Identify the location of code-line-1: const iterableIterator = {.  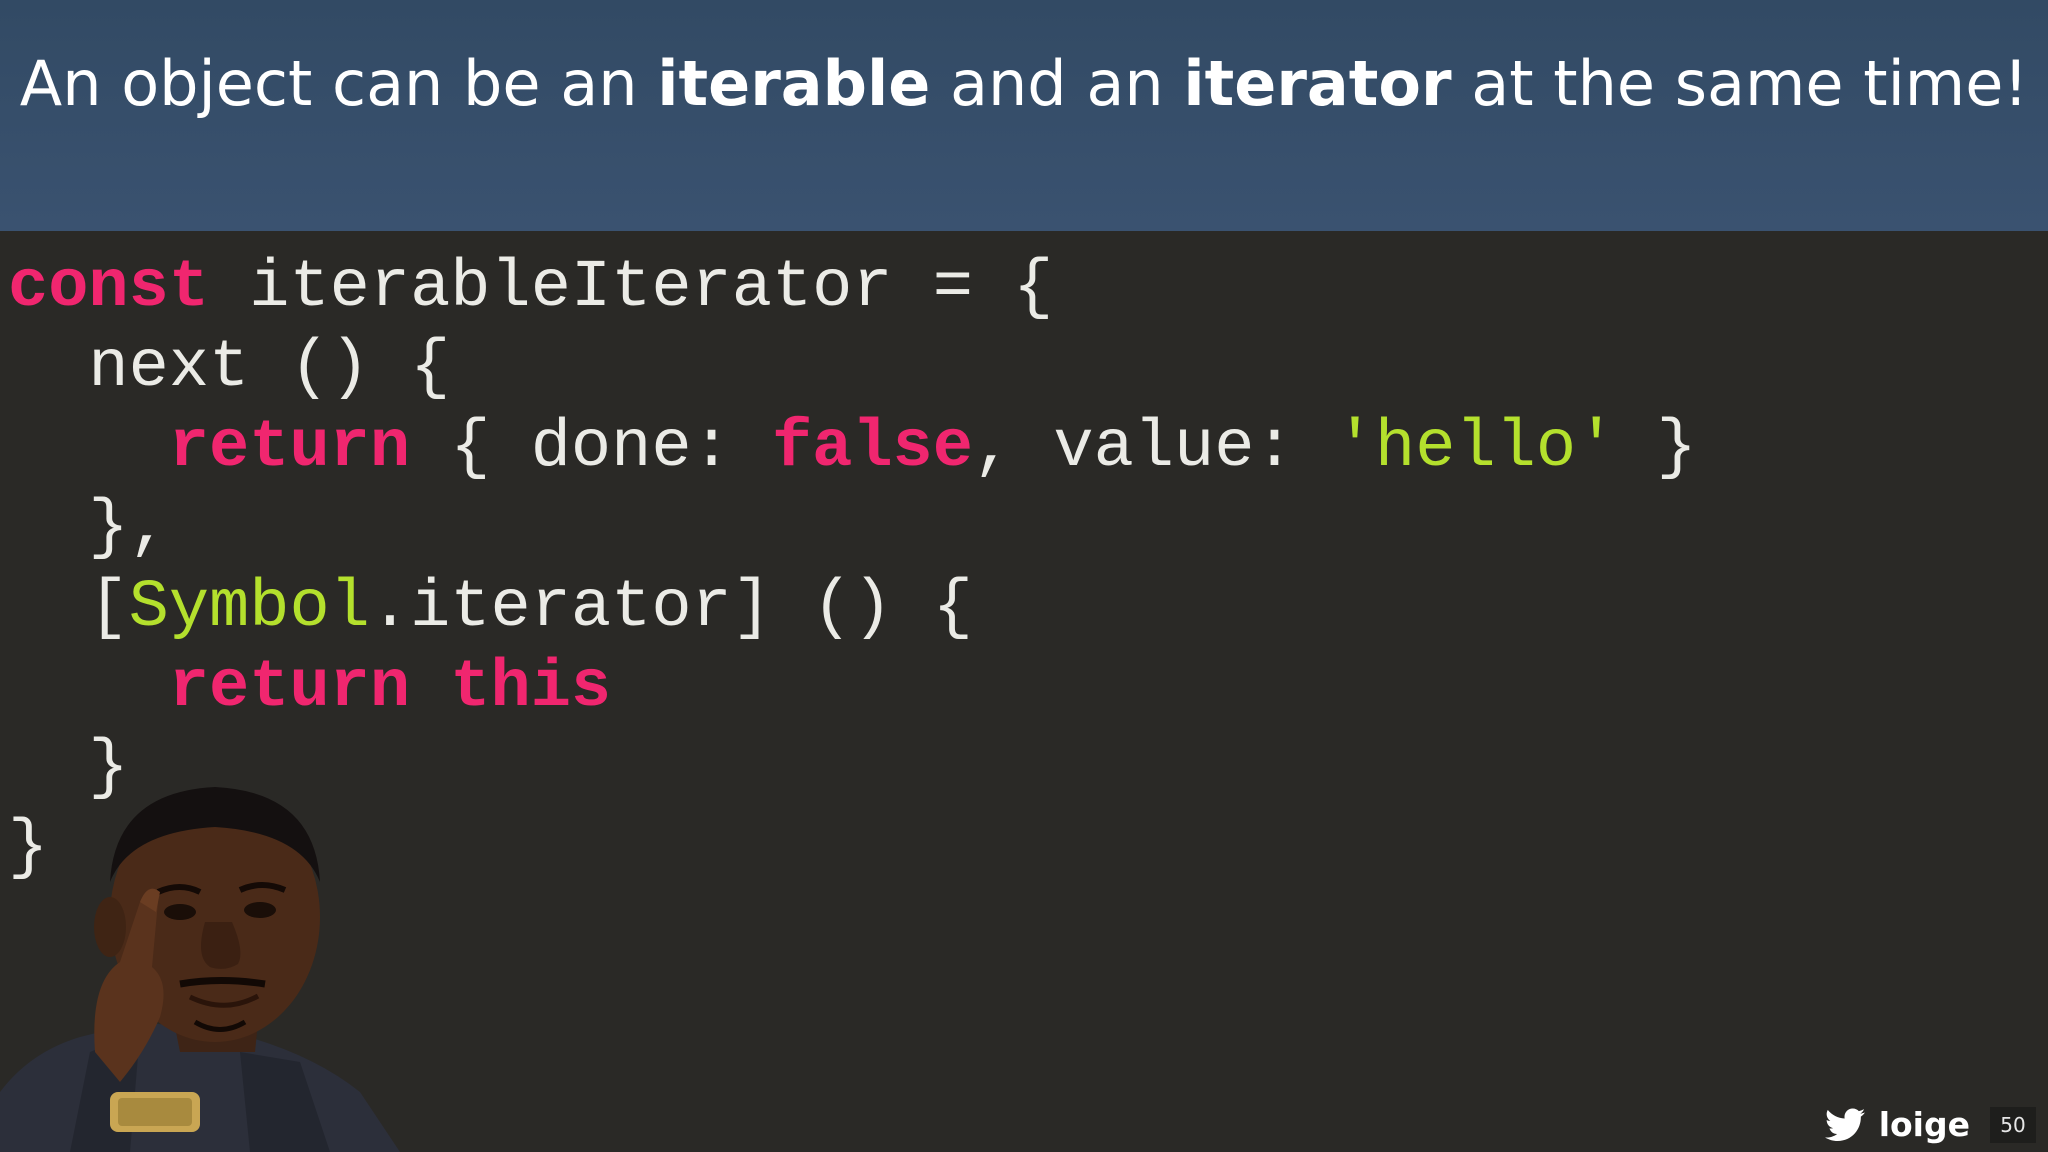
(852, 288).